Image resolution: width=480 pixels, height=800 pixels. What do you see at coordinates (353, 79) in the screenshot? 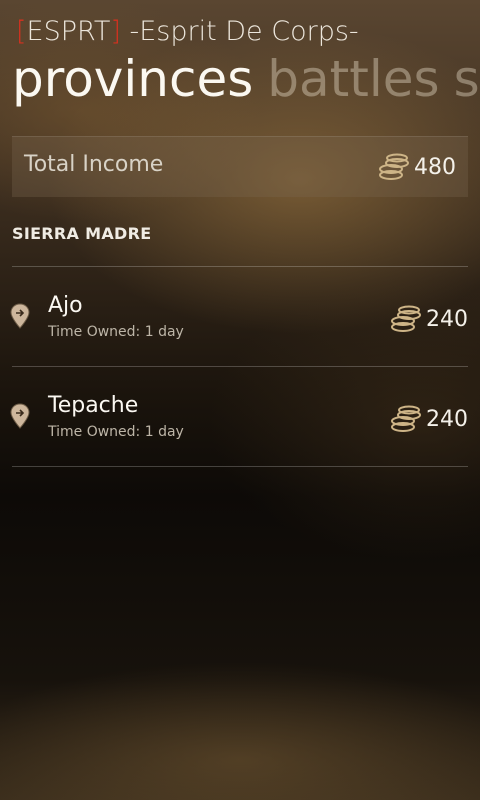
I see `tab-battles: battles` at bounding box center [353, 79].